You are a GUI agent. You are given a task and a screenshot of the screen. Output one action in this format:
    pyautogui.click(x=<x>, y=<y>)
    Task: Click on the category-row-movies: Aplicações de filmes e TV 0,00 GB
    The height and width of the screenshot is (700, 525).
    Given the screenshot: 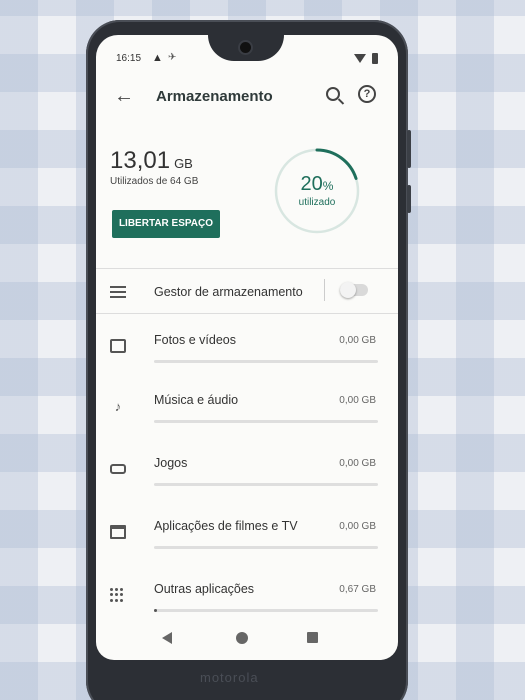 What is the action you would take?
    pyautogui.click(x=247, y=541)
    